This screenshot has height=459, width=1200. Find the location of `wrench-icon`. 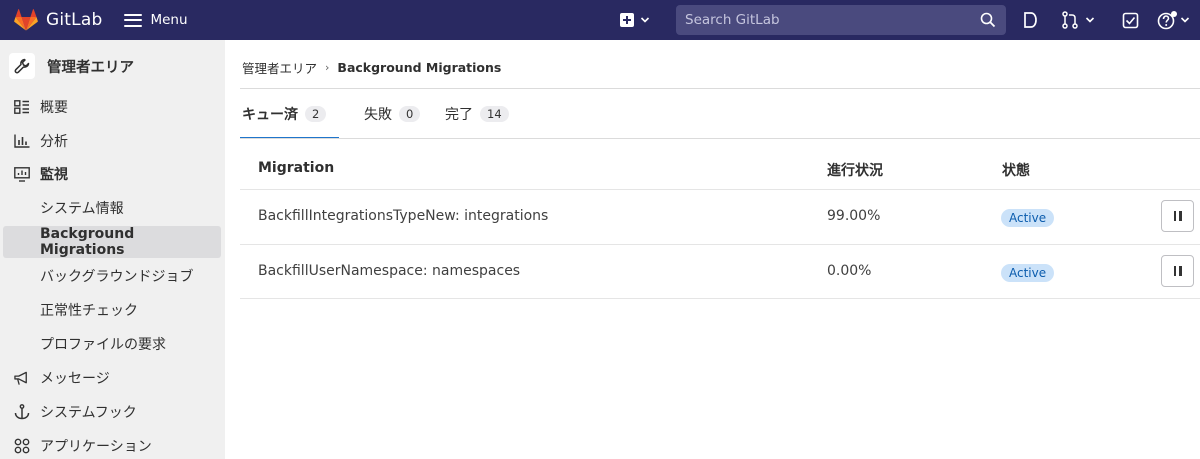

wrench-icon is located at coordinates (22, 66).